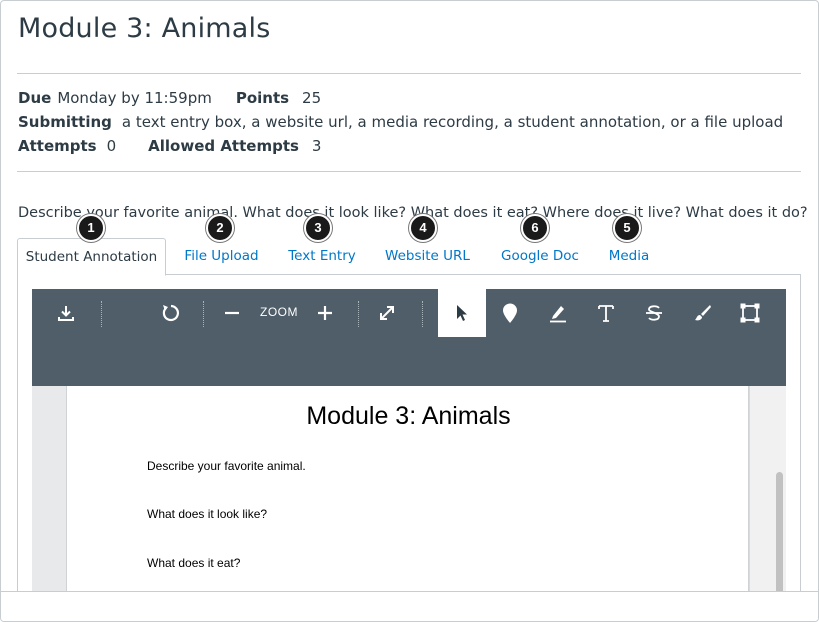  What do you see at coordinates (423, 228) in the screenshot?
I see `callout-badge: 4` at bounding box center [423, 228].